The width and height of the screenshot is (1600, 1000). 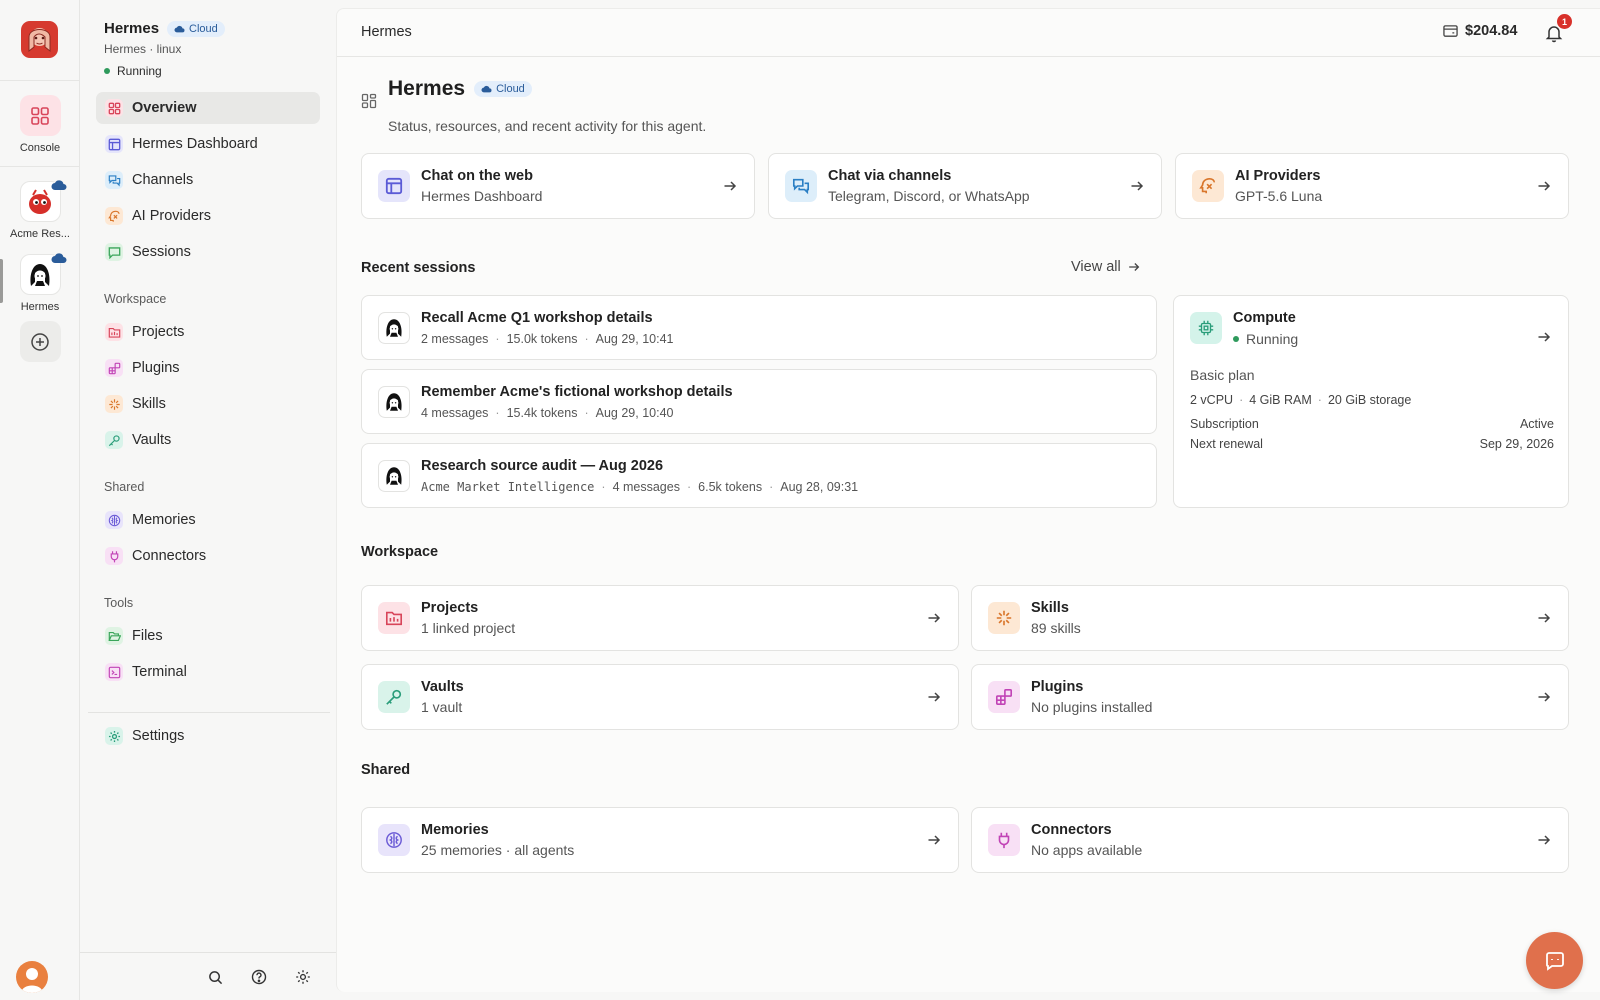 What do you see at coordinates (164, 520) in the screenshot?
I see `sidebar-item-label: Memories` at bounding box center [164, 520].